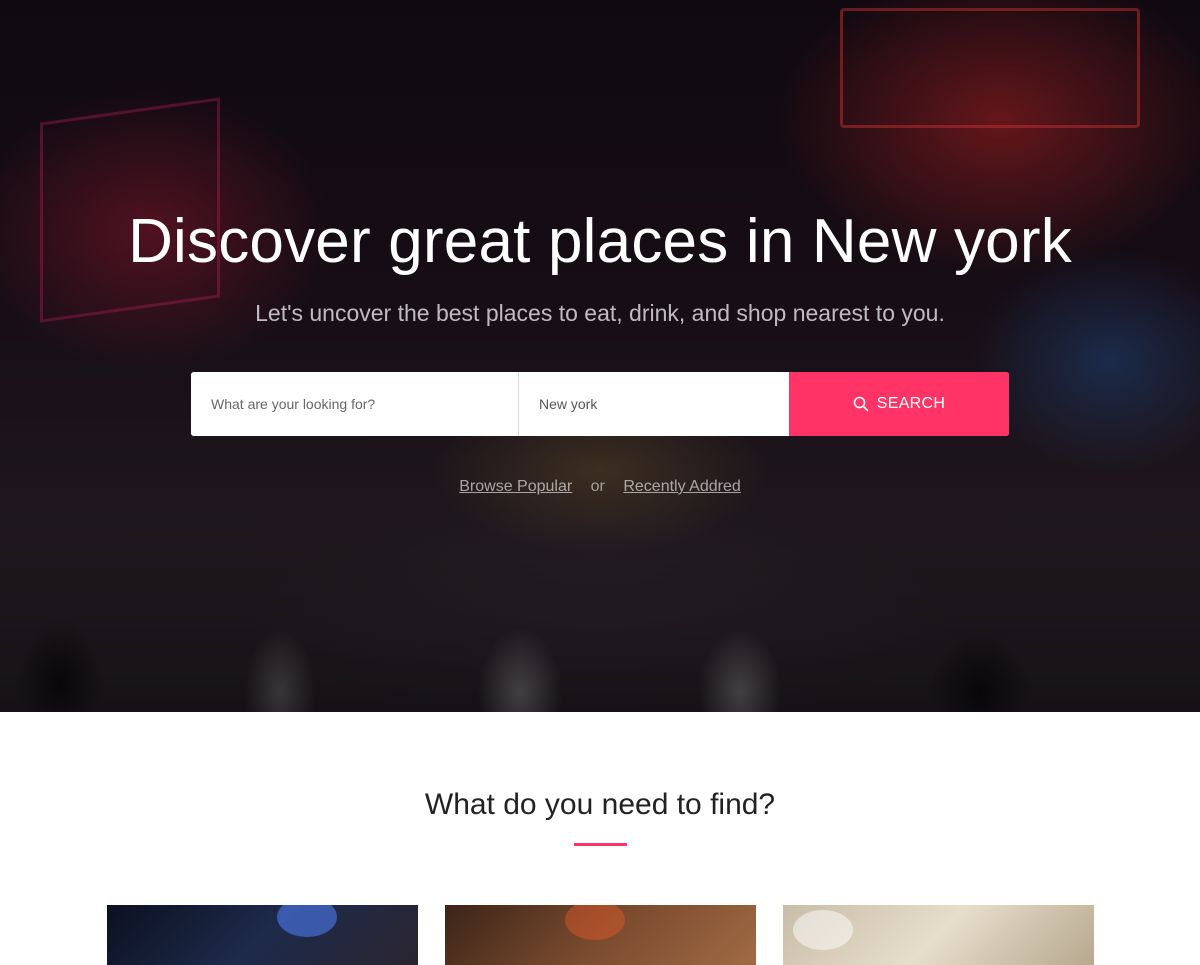 The width and height of the screenshot is (1200, 965). I want to click on search-button: SEARCH, so click(899, 404).